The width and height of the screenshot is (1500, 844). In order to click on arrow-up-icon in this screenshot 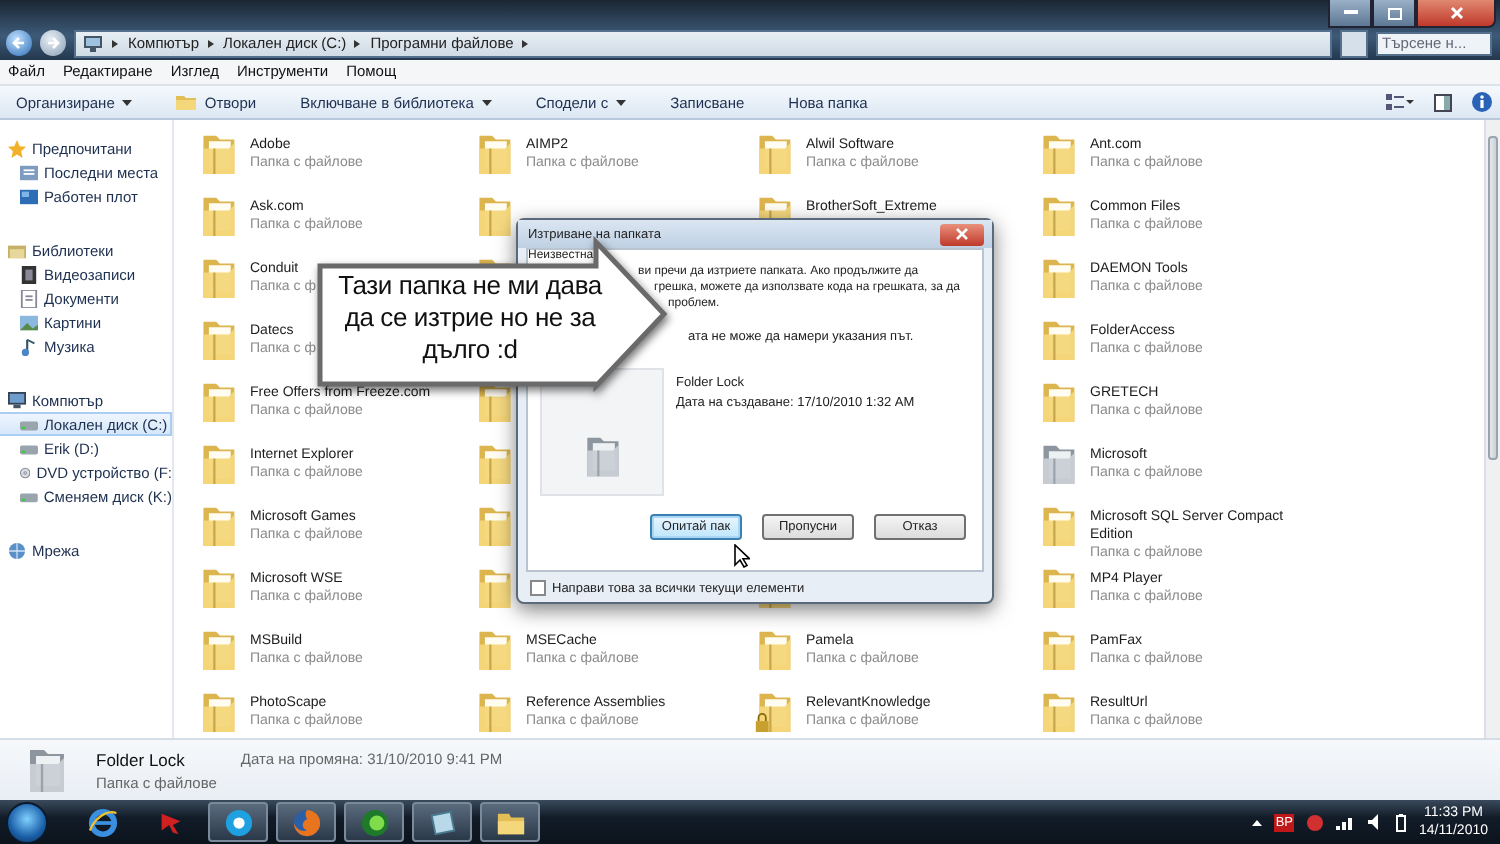, I will do `click(1256, 822)`.